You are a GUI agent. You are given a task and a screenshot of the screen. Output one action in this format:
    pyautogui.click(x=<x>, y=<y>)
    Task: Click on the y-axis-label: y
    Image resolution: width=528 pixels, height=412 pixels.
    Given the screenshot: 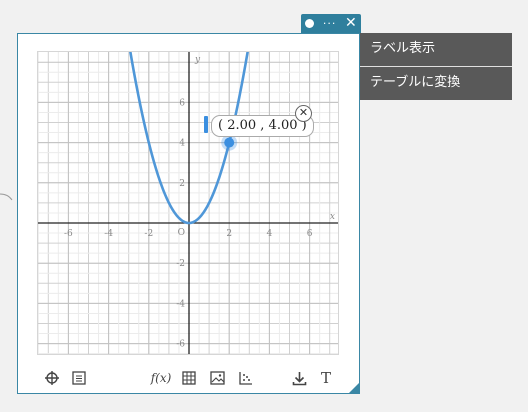 What is the action you would take?
    pyautogui.click(x=197, y=60)
    